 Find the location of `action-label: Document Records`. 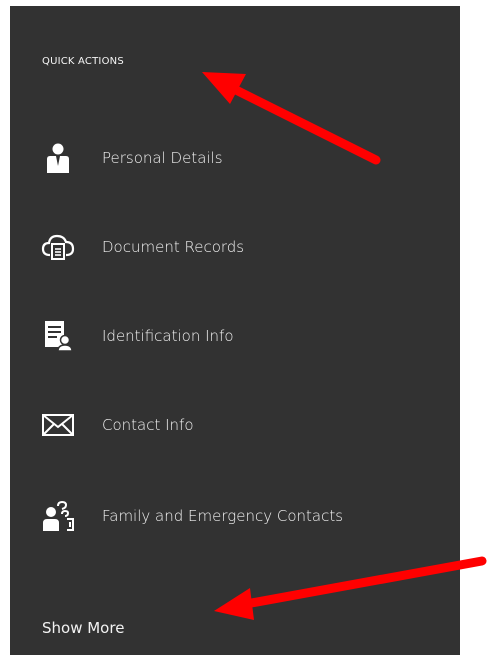

action-label: Document Records is located at coordinates (173, 247).